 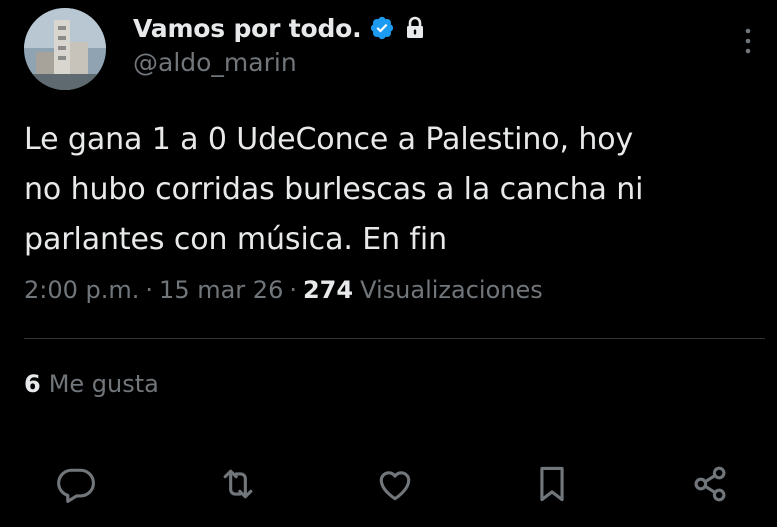 I want to click on author-name-row: Vamos por todo., so click(x=280, y=28).